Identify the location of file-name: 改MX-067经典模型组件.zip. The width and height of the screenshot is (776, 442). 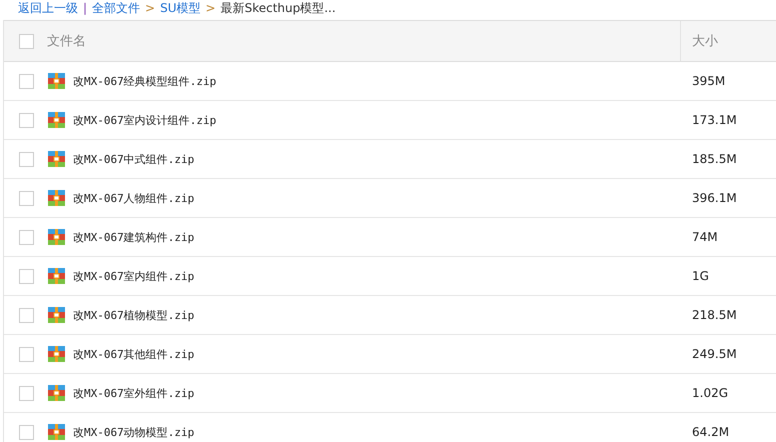
(144, 81).